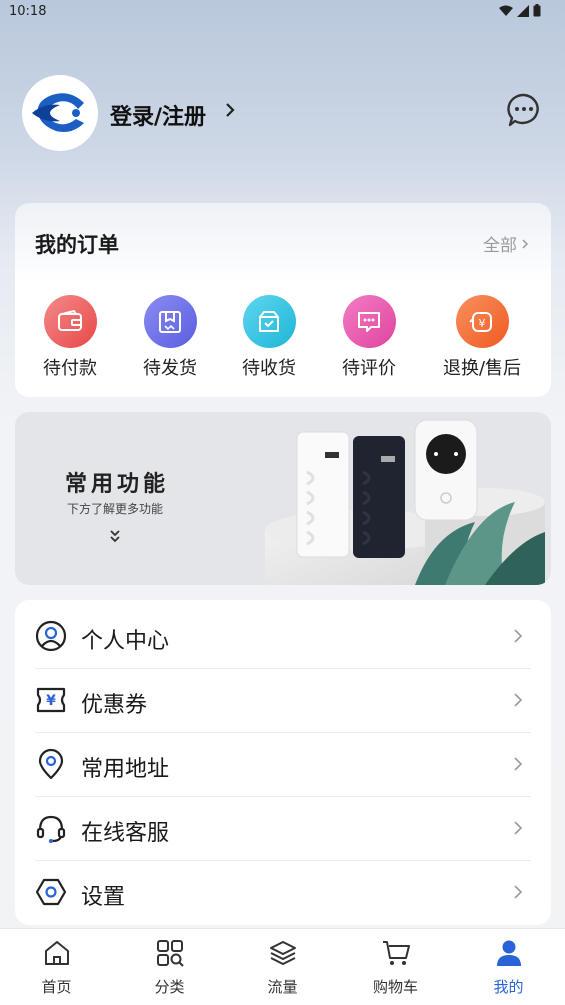 This screenshot has width=565, height=1005. Describe the element at coordinates (51, 764) in the screenshot. I see `location-pin-icon` at that location.